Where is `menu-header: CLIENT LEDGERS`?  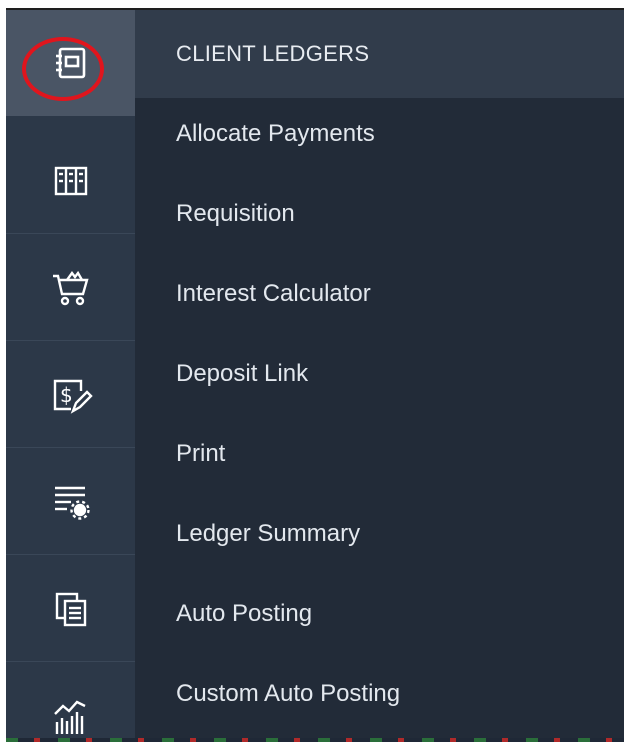
menu-header: CLIENT LEDGERS is located at coordinates (379, 54).